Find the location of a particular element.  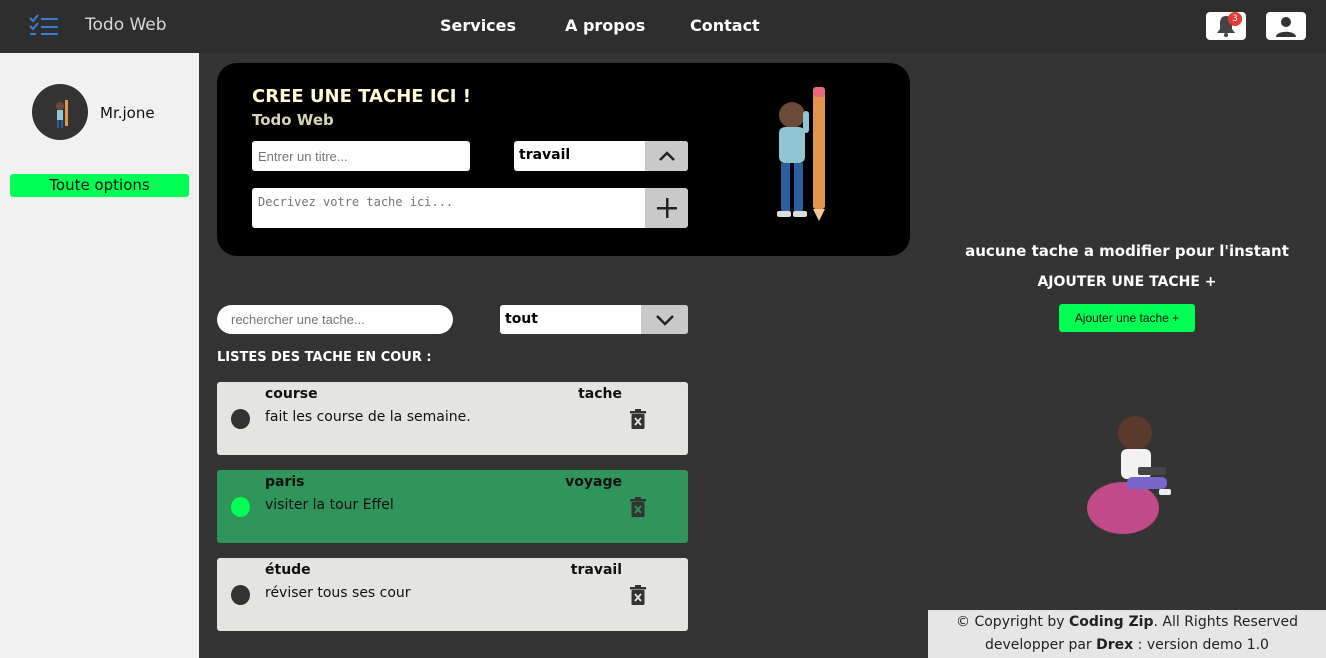

all-options-button: Toute options is located at coordinates (99, 185).